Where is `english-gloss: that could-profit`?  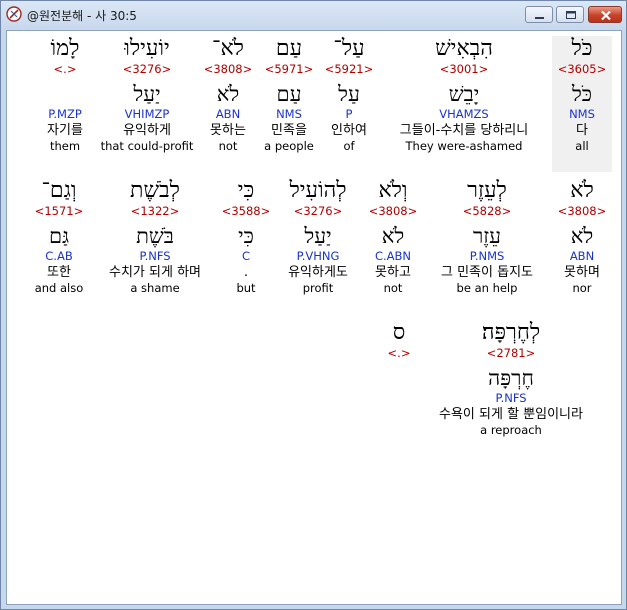
english-gloss: that could-profit is located at coordinates (147, 146).